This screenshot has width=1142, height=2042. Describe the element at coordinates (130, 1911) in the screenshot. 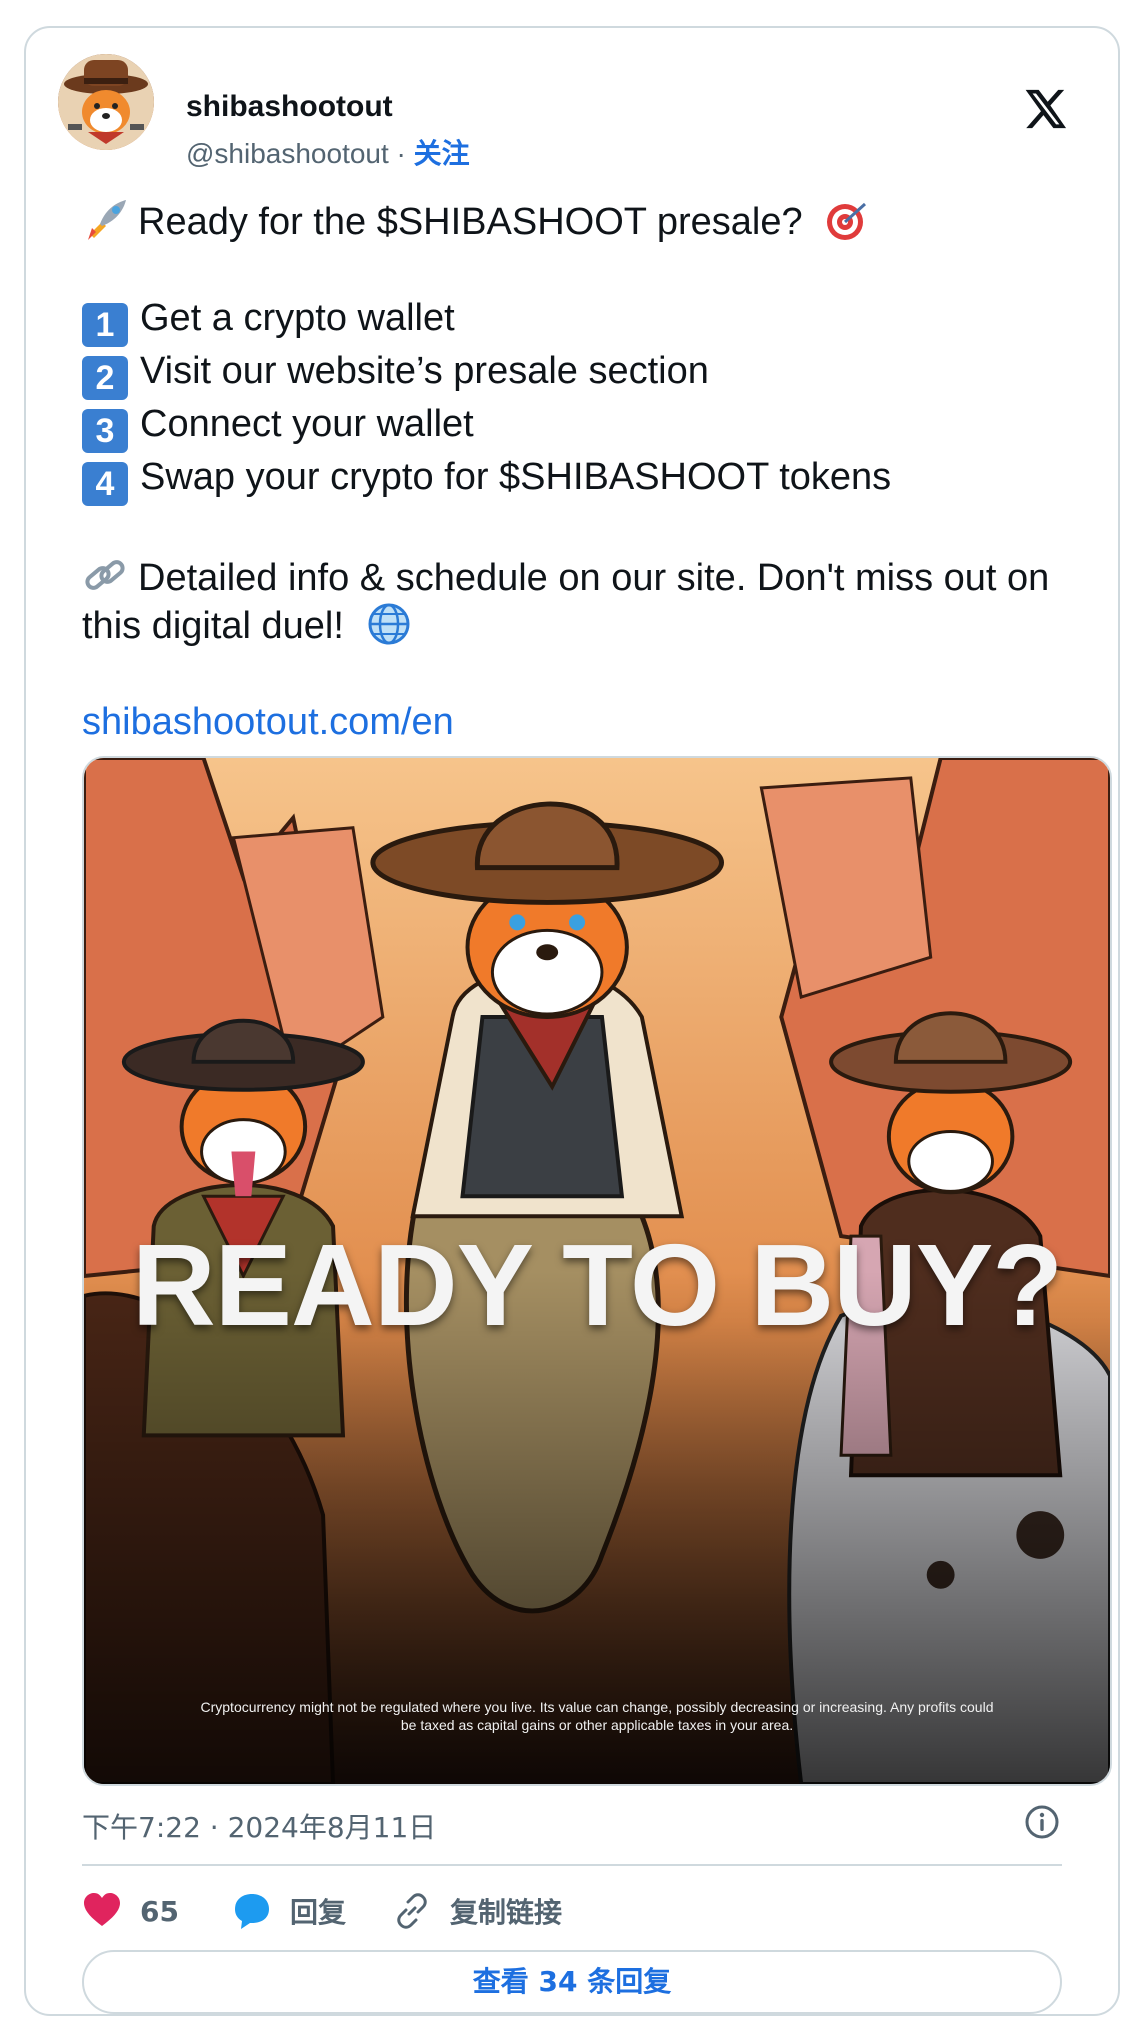

I see `like-button: 65` at that location.